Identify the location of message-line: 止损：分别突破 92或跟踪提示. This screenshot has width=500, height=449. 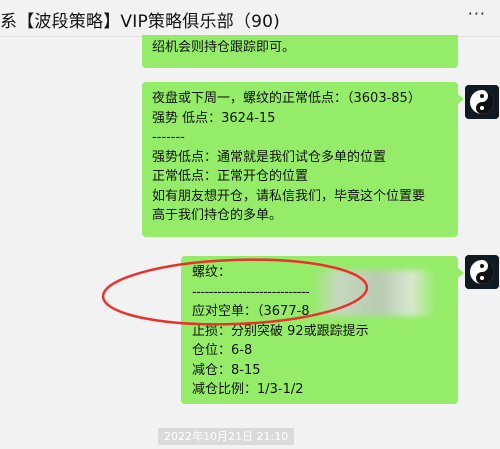
(280, 331).